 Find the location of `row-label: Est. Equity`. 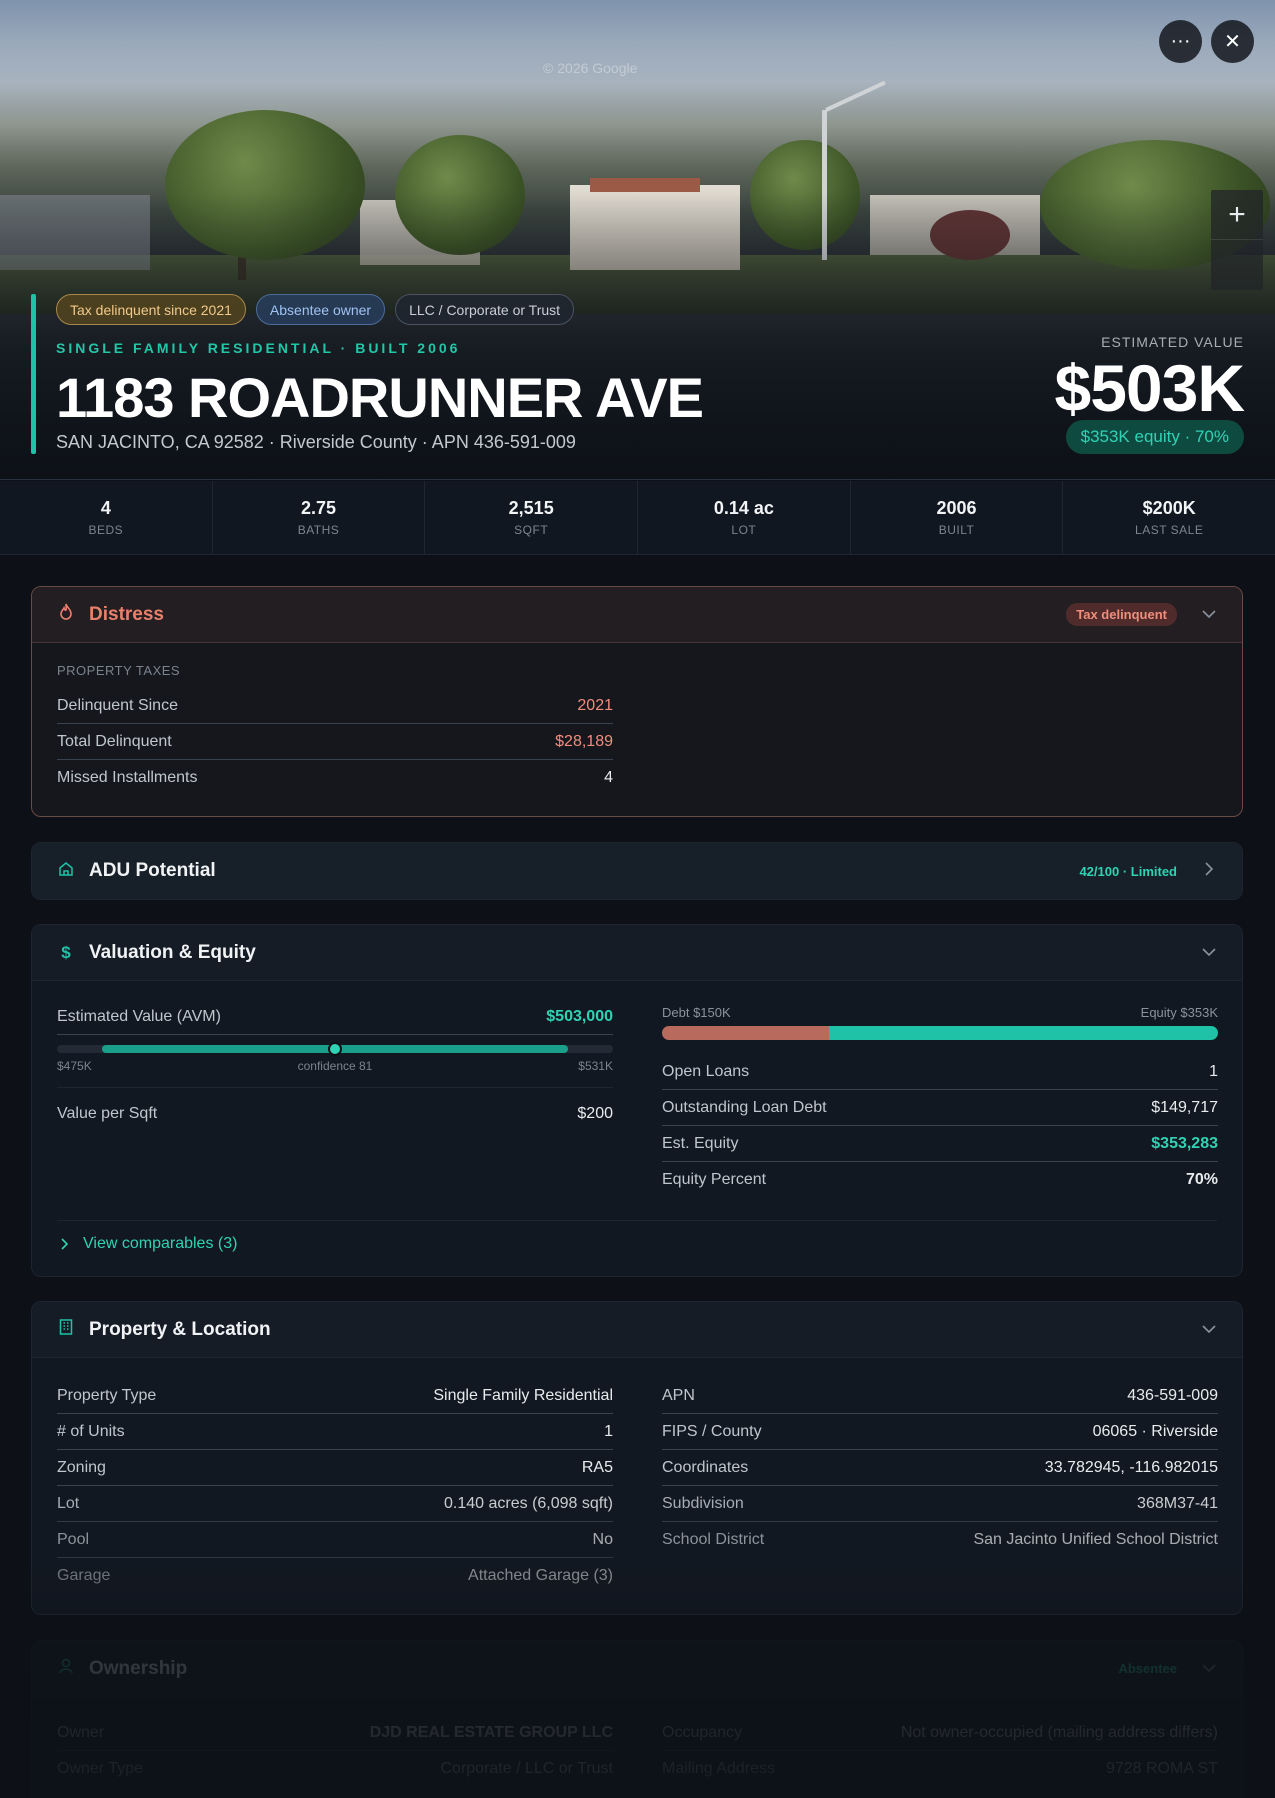

row-label: Est. Equity is located at coordinates (700, 1143).